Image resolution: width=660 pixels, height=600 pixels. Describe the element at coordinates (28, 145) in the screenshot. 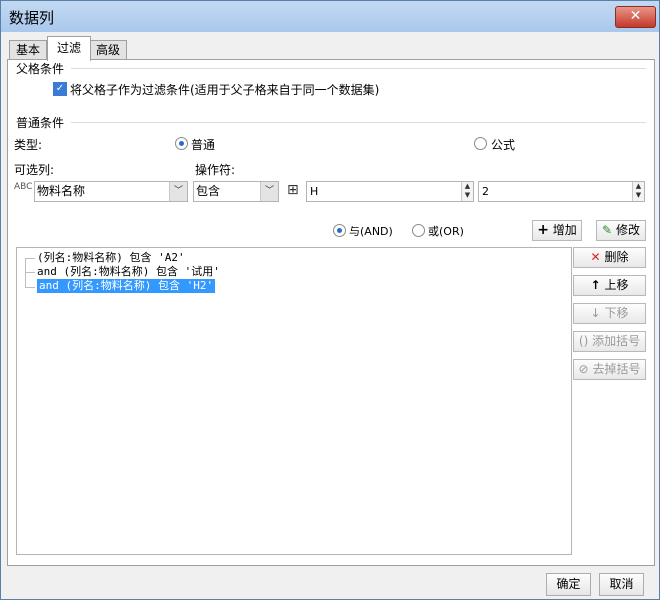

I see `type-label: 类型:` at that location.